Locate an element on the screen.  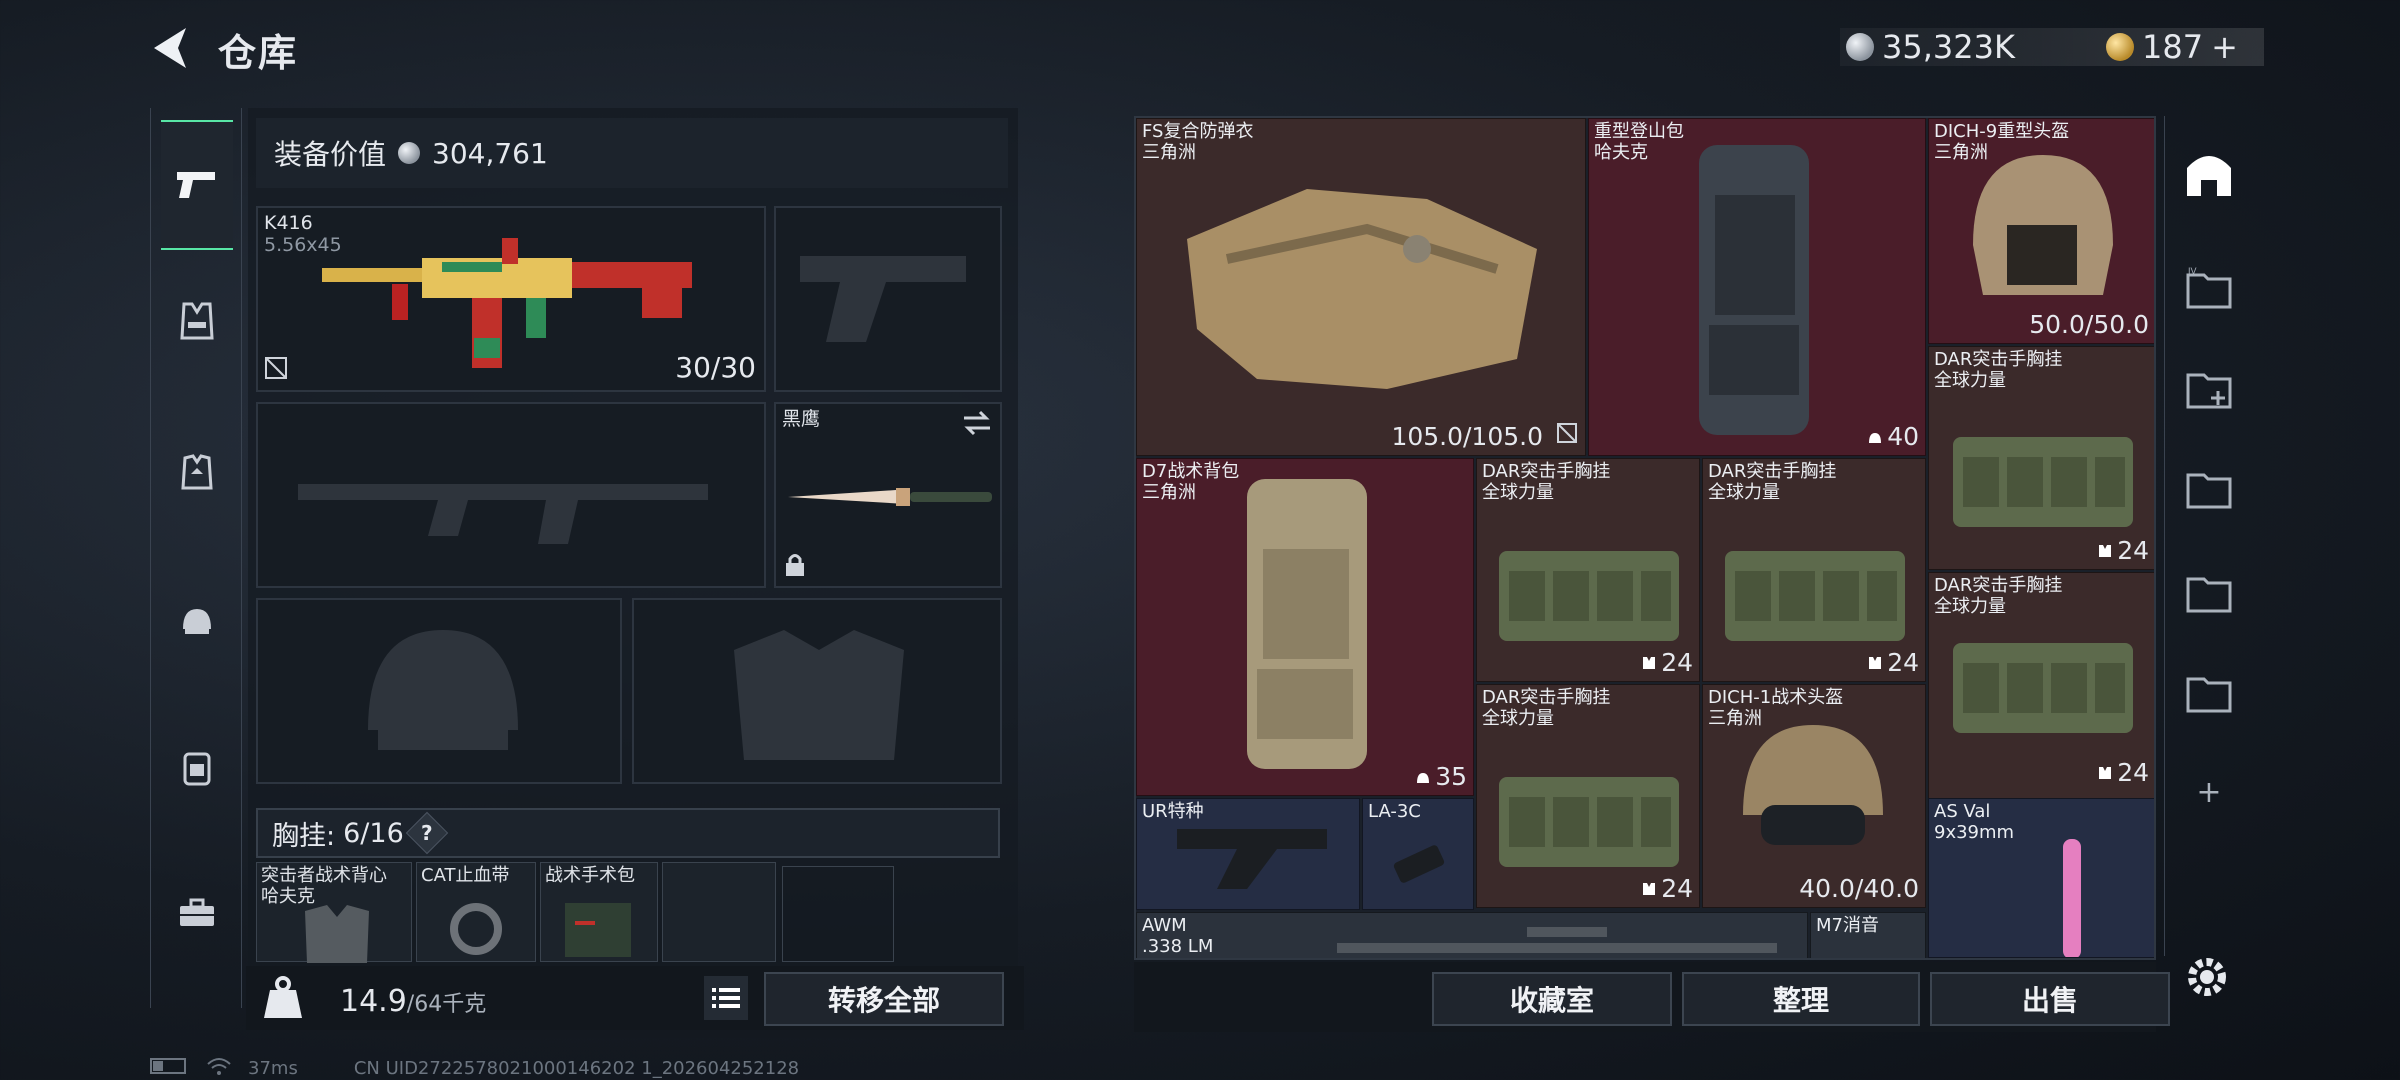
sell-button: 出售 is located at coordinates (2050, 999).